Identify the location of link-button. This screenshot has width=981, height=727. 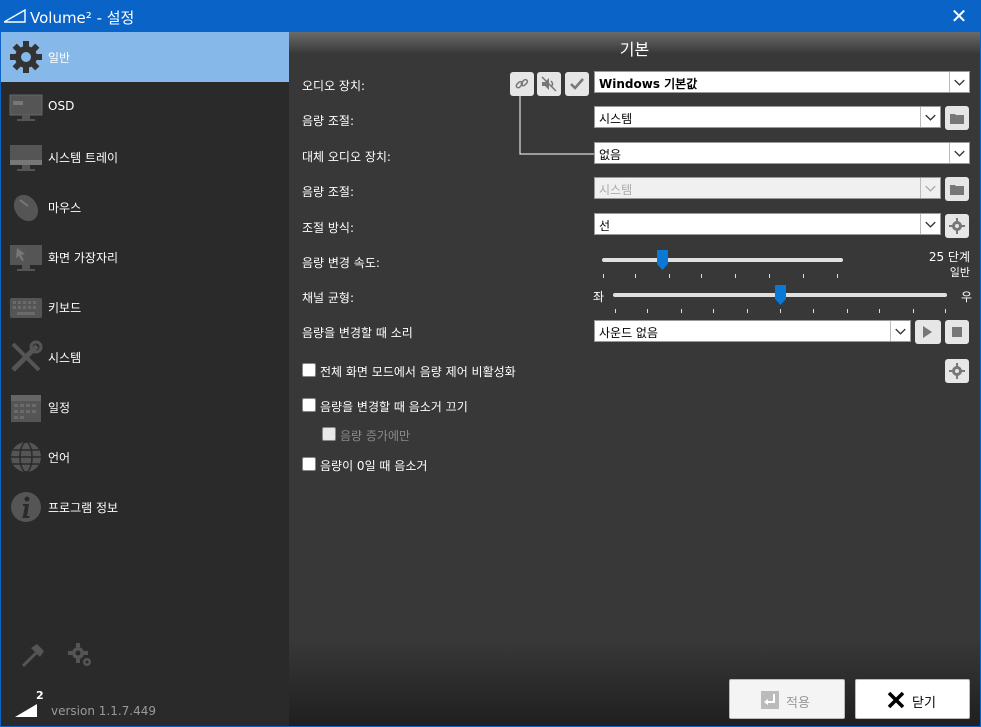
(522, 84).